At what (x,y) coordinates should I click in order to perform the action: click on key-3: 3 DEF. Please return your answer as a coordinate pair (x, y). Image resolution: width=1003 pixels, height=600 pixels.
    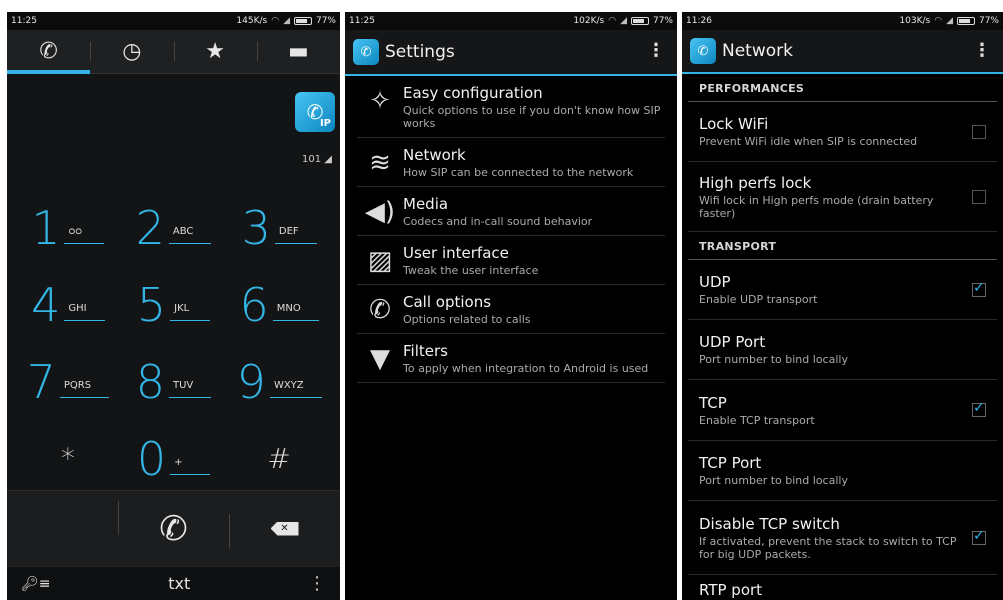
    Looking at the image, I should click on (279, 227).